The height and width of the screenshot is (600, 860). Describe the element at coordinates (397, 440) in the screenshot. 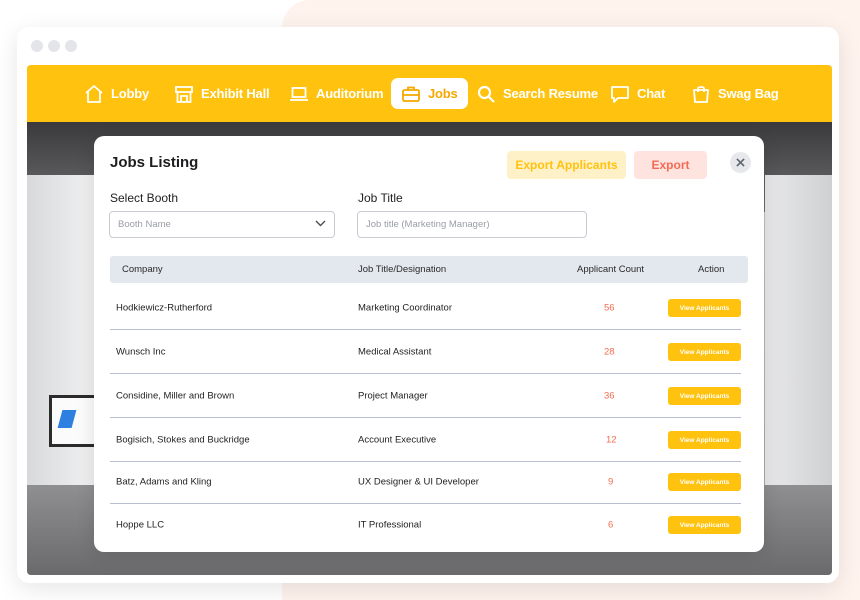

I see `job-title-cell: Account Executive` at that location.